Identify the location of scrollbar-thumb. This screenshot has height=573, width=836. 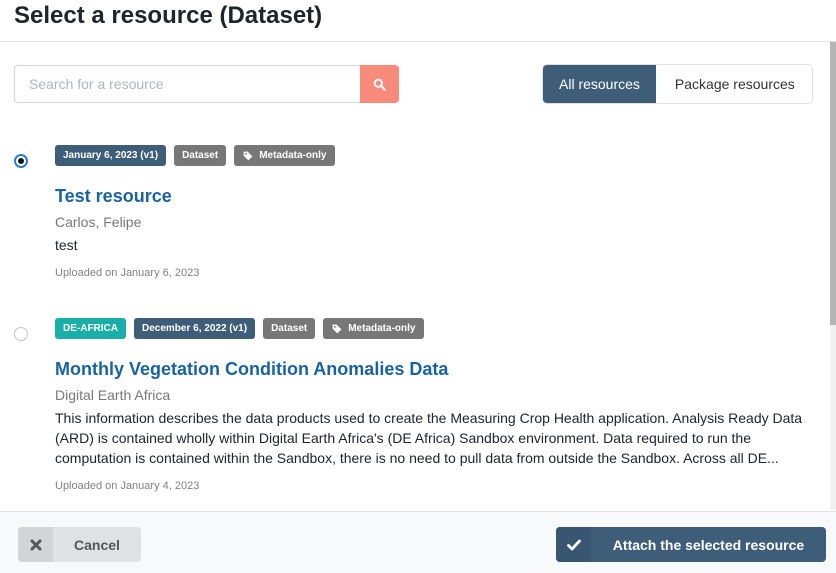
(833, 183).